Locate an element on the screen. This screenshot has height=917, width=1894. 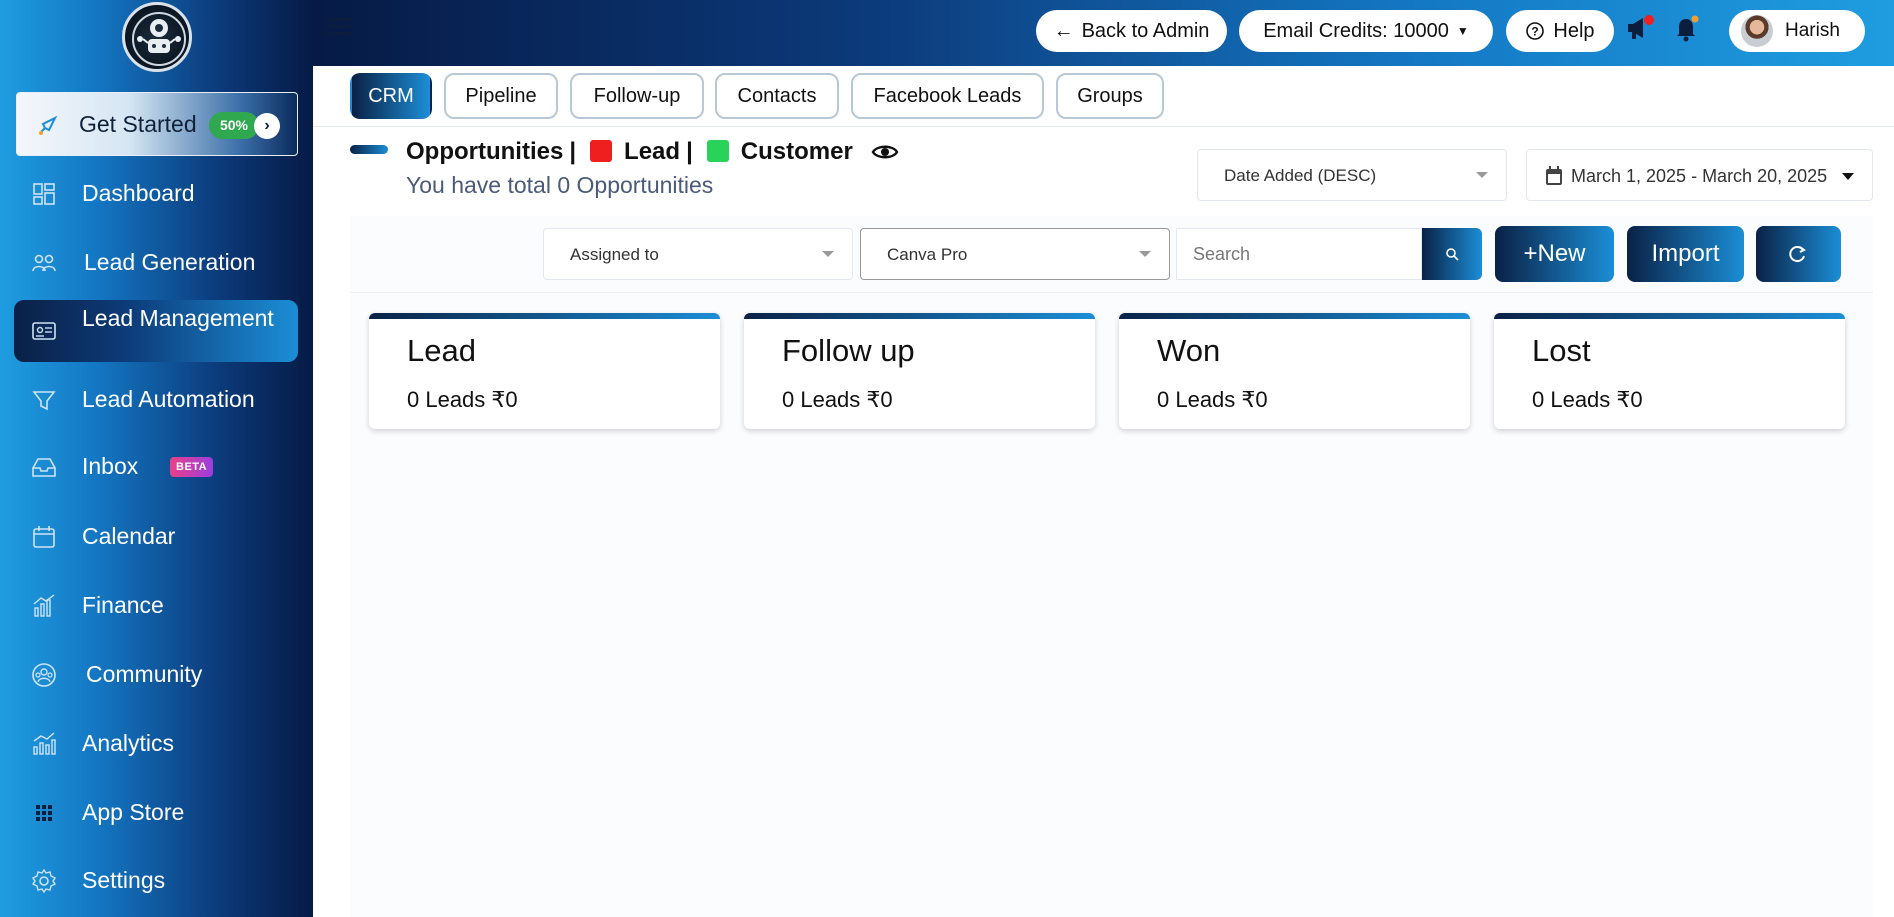
opportunities-label: Opportunities is located at coordinates (485, 151).